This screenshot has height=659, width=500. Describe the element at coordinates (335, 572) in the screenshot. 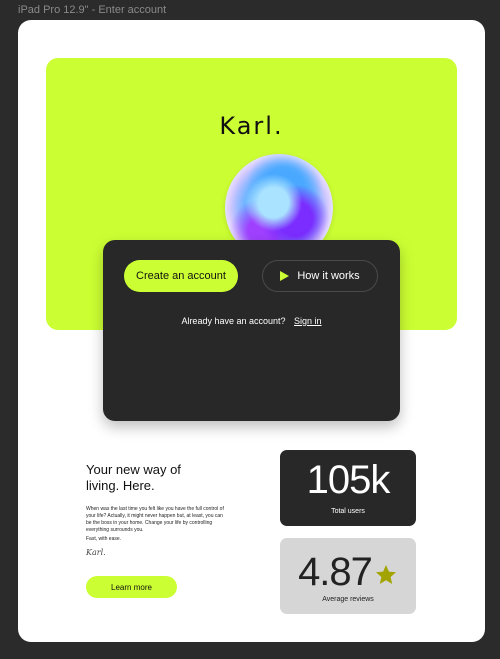

I see `stat-value: 4.87` at that location.